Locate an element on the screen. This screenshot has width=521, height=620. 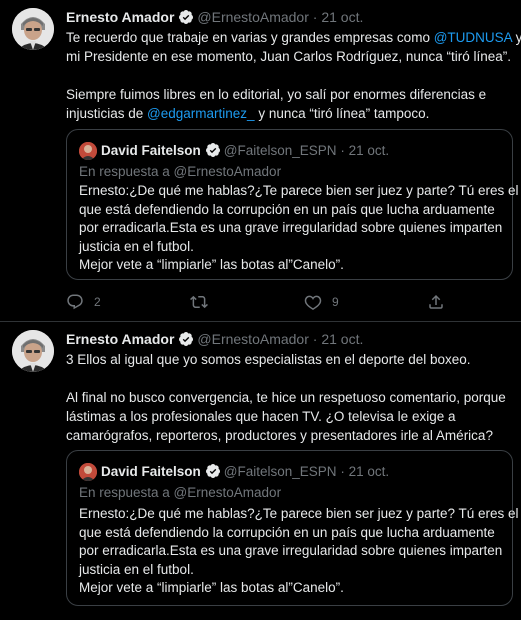
text-segment: y is located at coordinates (518, 37).